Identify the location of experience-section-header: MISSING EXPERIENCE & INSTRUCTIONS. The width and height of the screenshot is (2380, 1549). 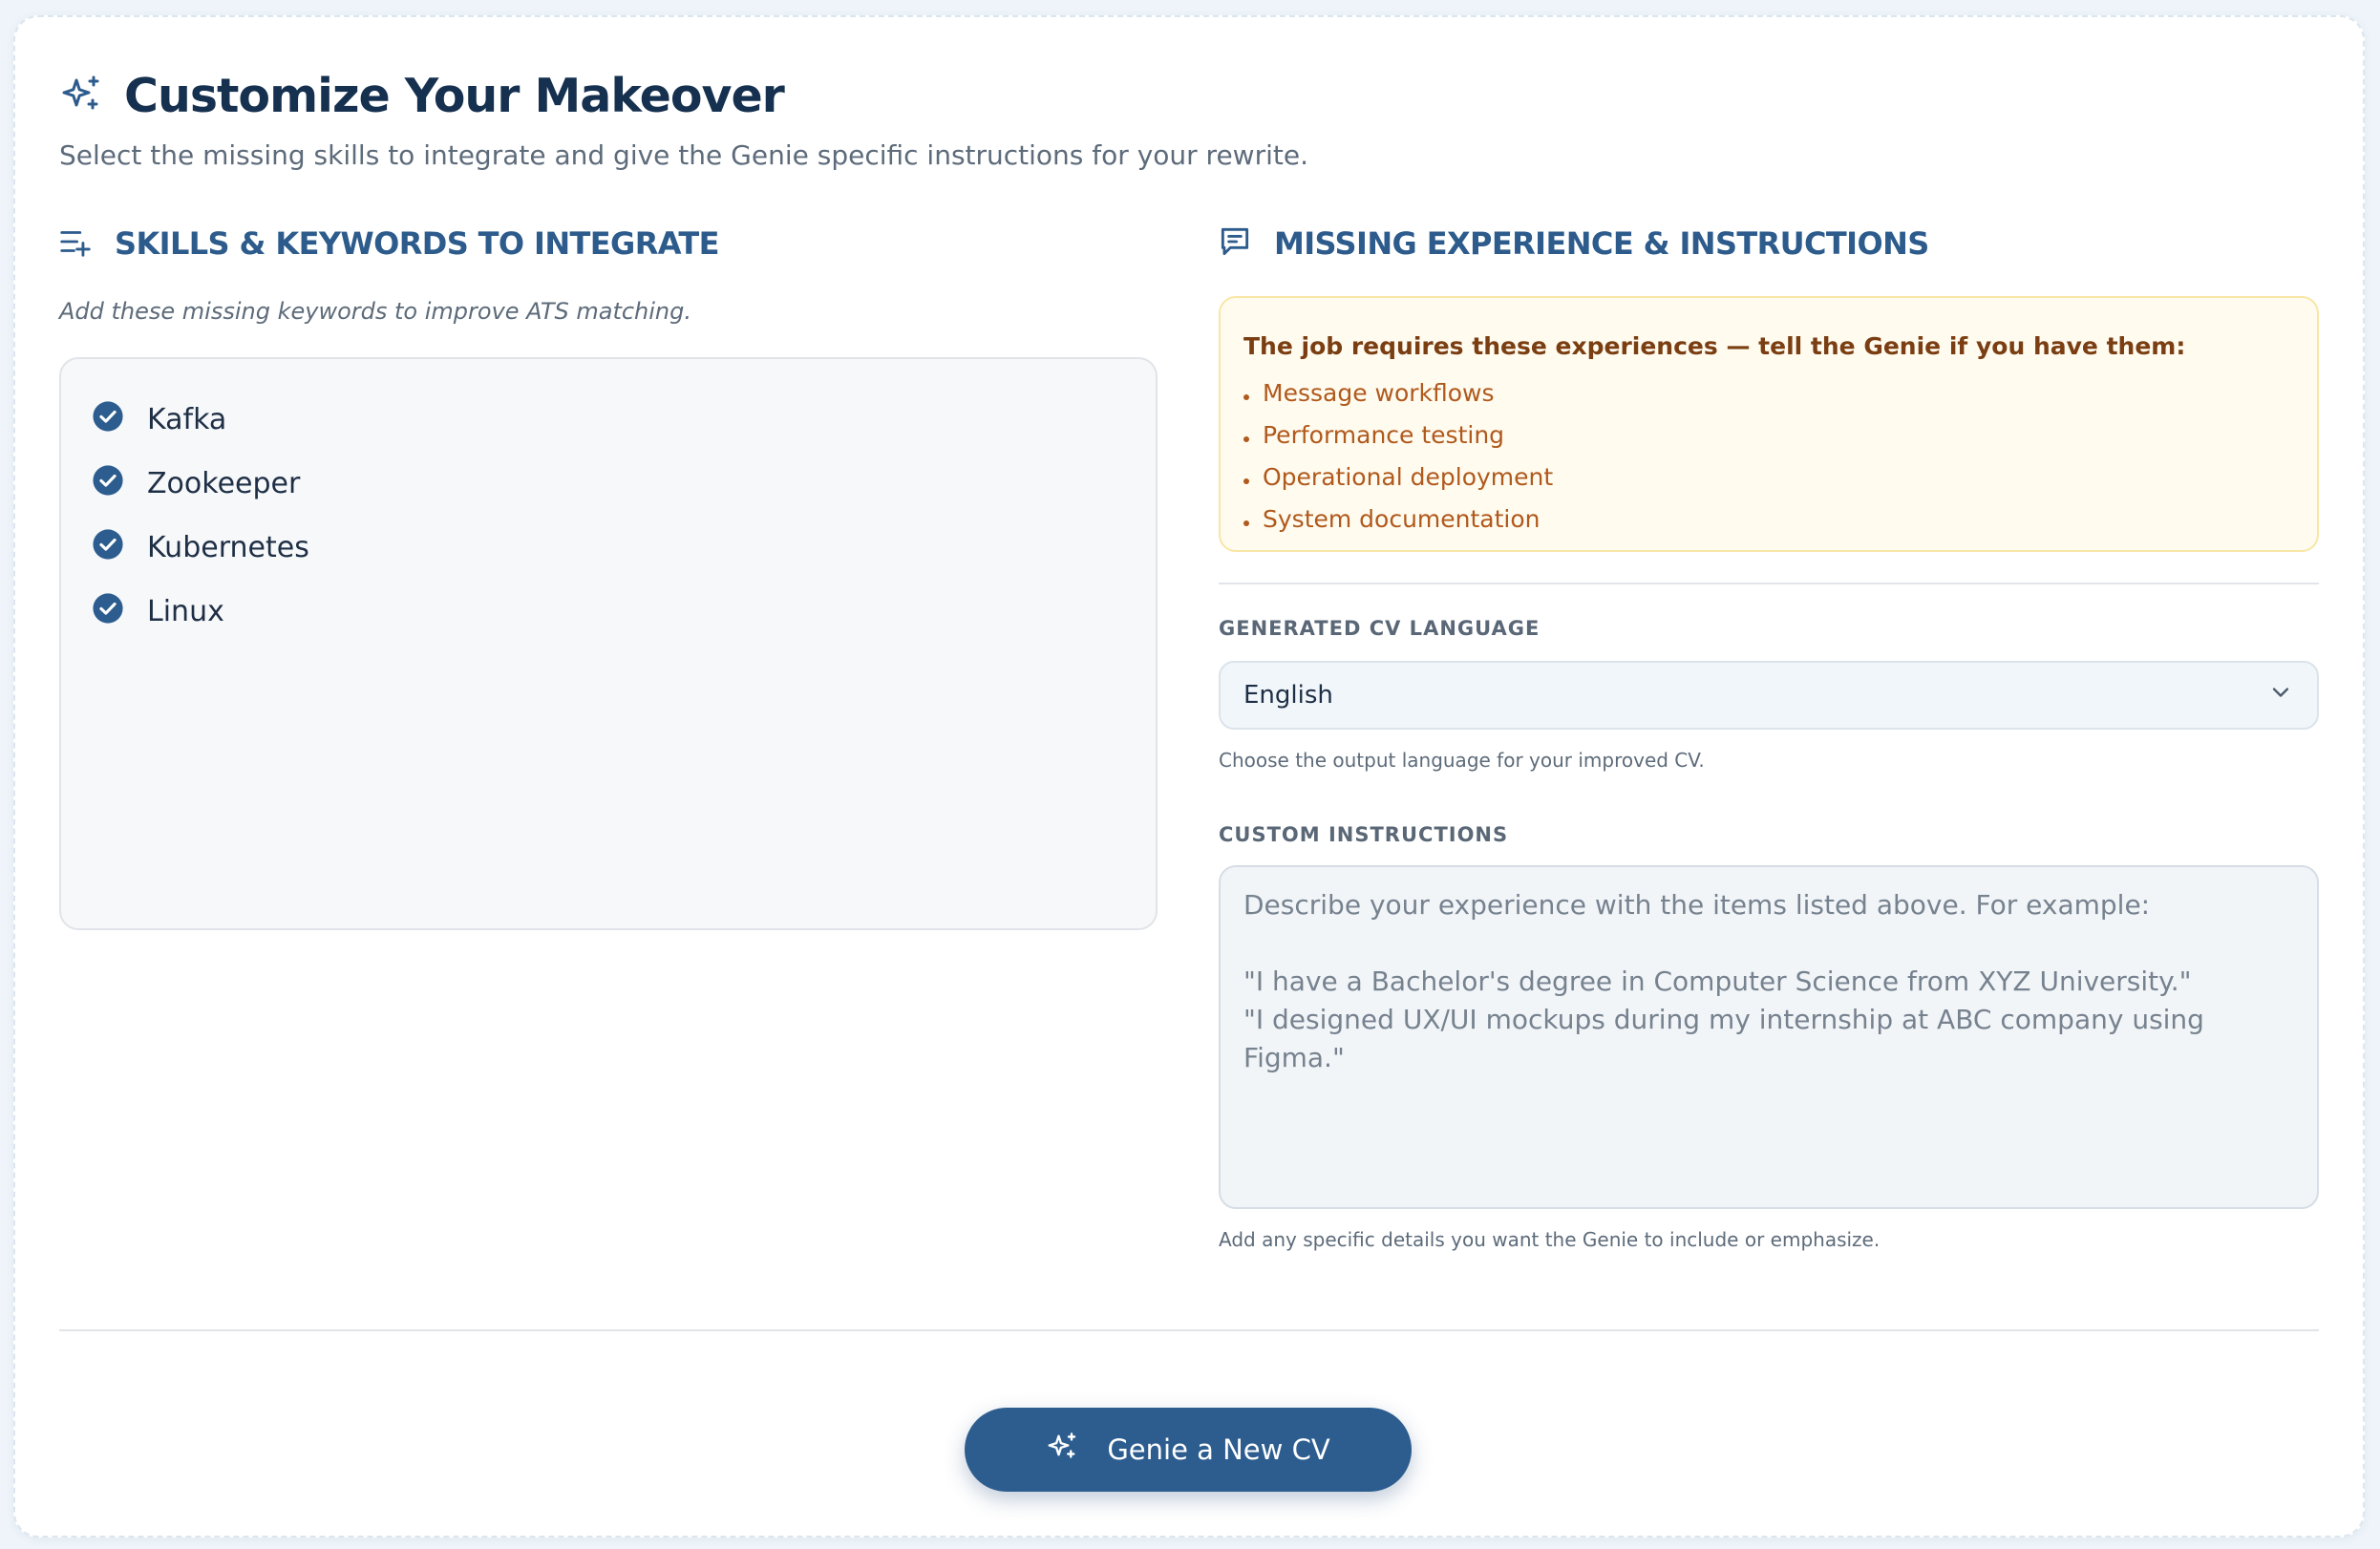
(1573, 244).